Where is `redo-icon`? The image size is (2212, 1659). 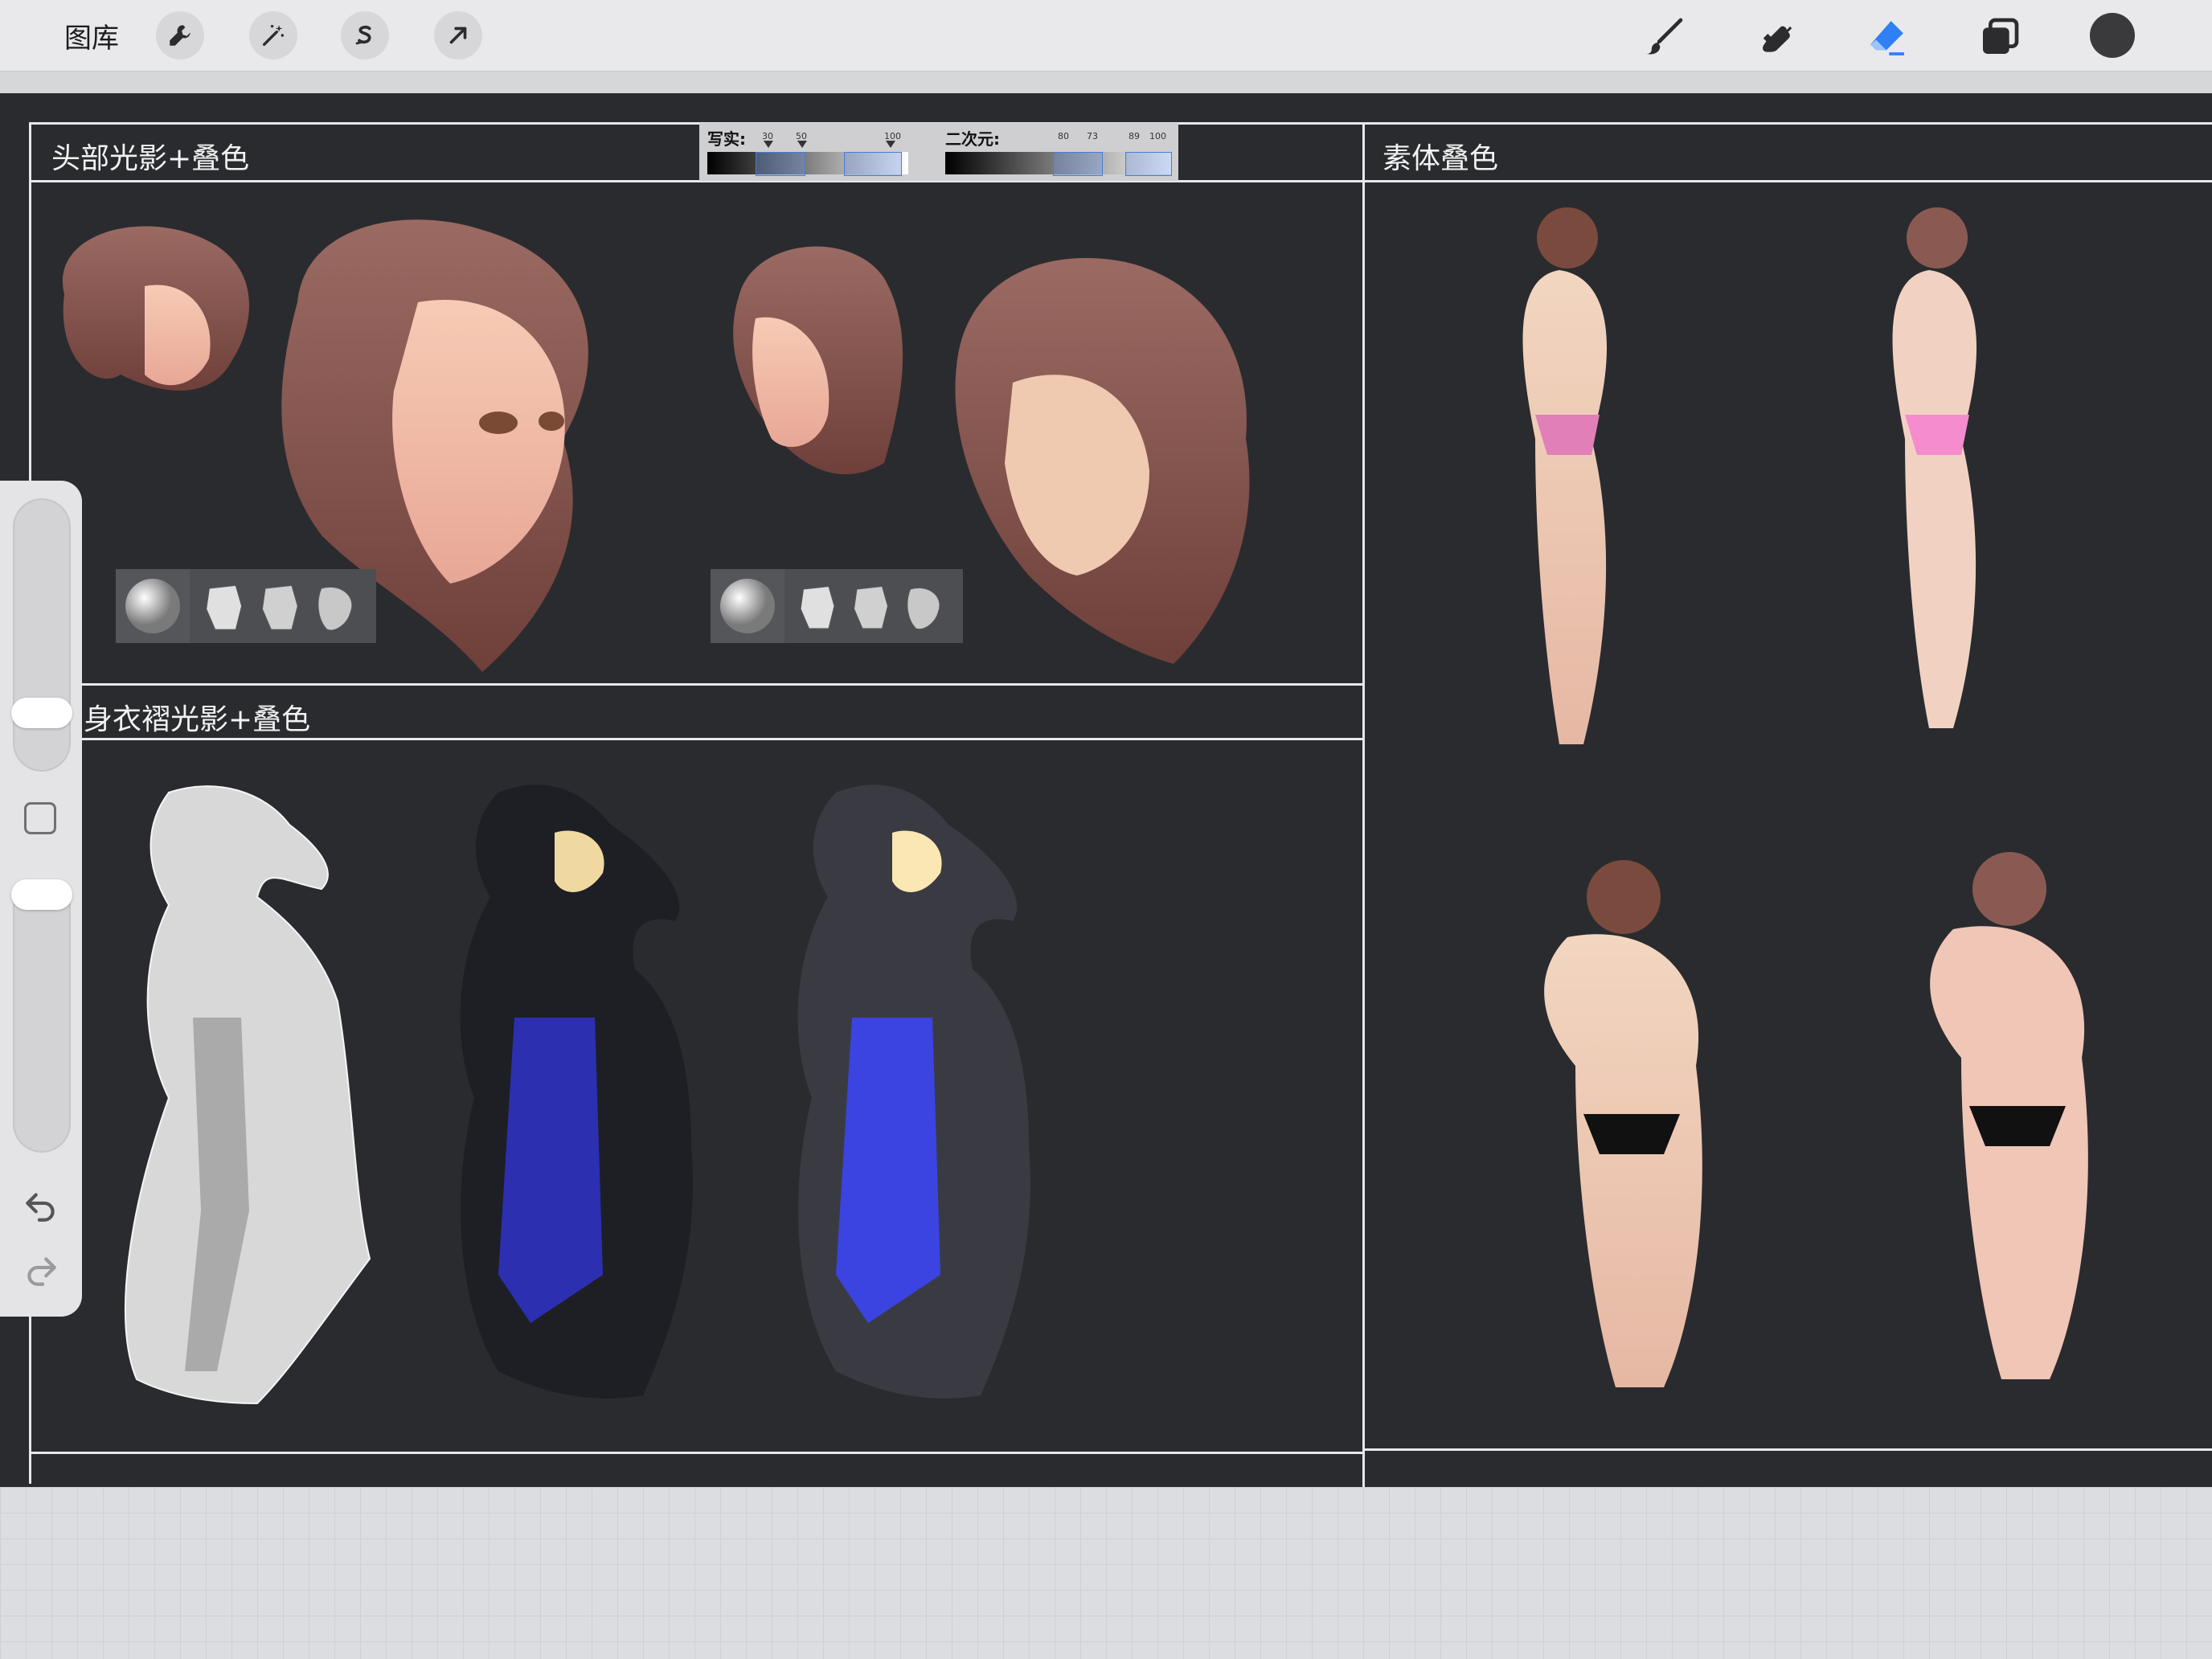 redo-icon is located at coordinates (41, 1269).